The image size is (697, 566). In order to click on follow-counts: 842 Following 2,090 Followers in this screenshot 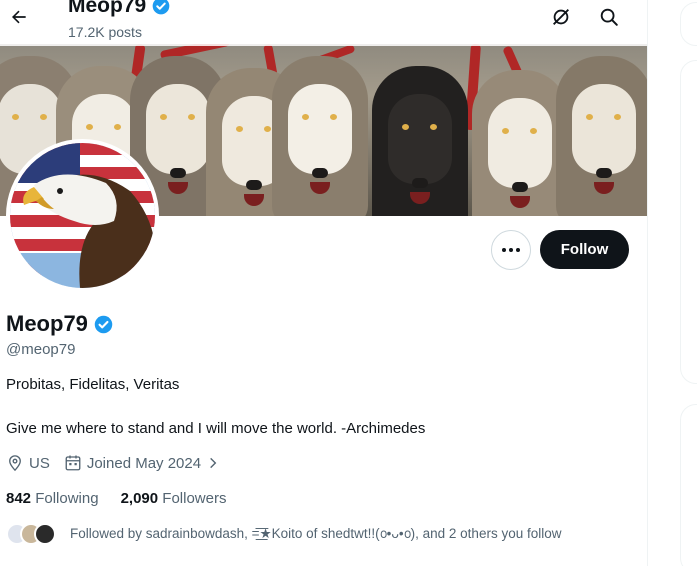, I will do `click(116, 498)`.